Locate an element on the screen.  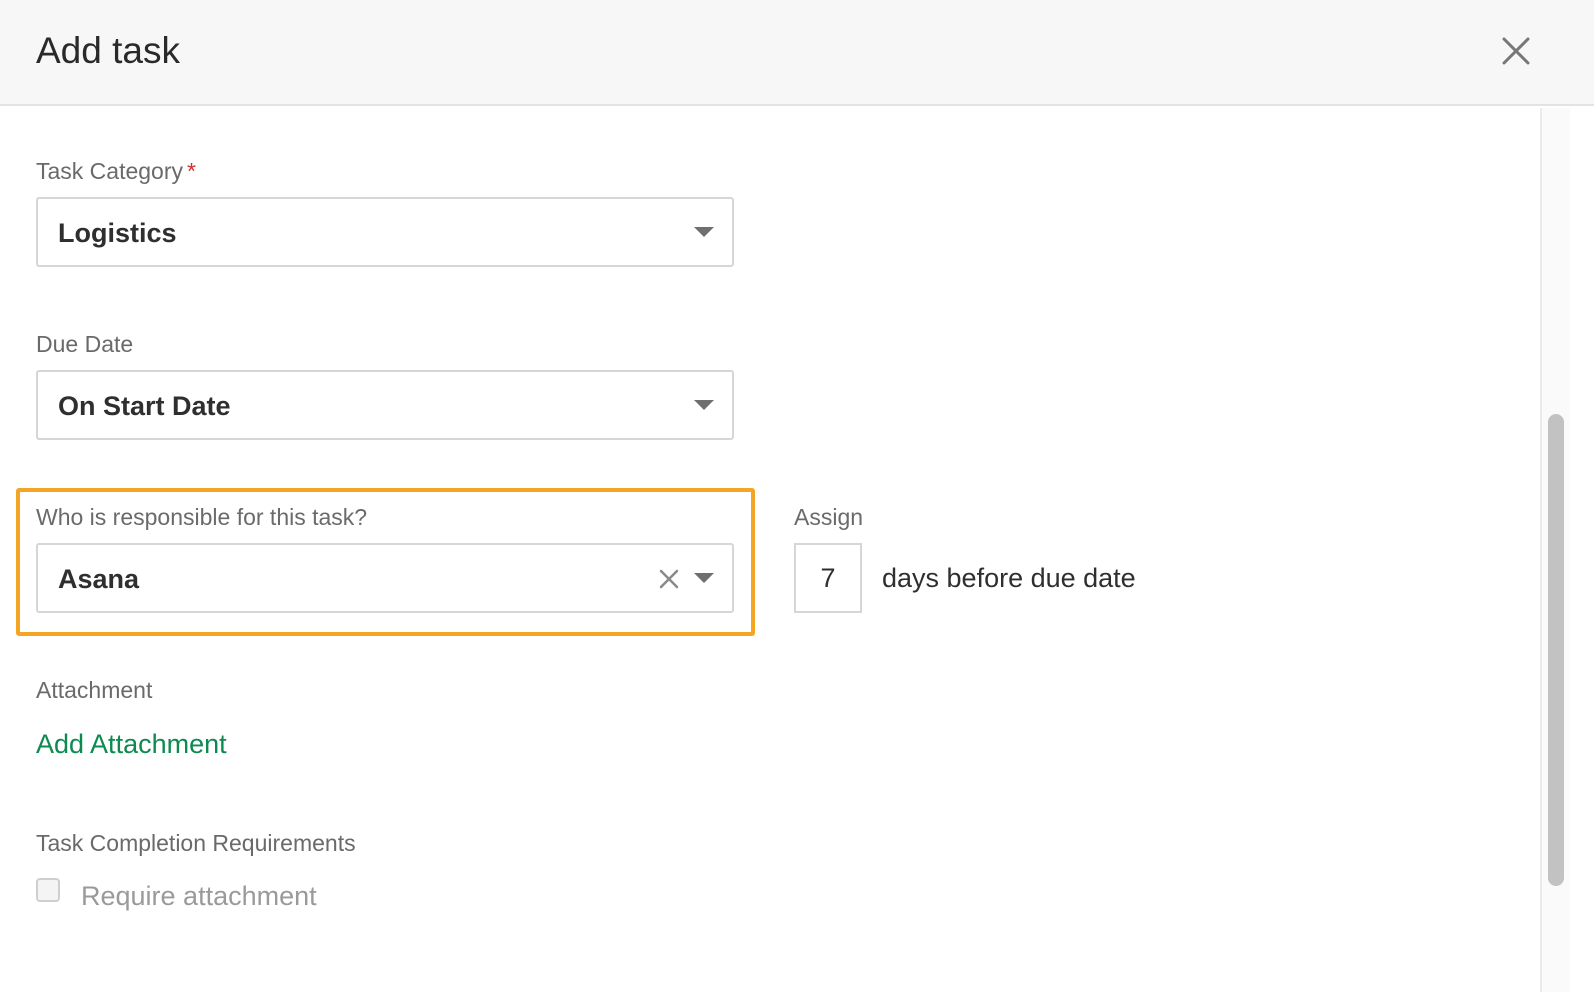
responsible-select: Asana is located at coordinates (385, 578).